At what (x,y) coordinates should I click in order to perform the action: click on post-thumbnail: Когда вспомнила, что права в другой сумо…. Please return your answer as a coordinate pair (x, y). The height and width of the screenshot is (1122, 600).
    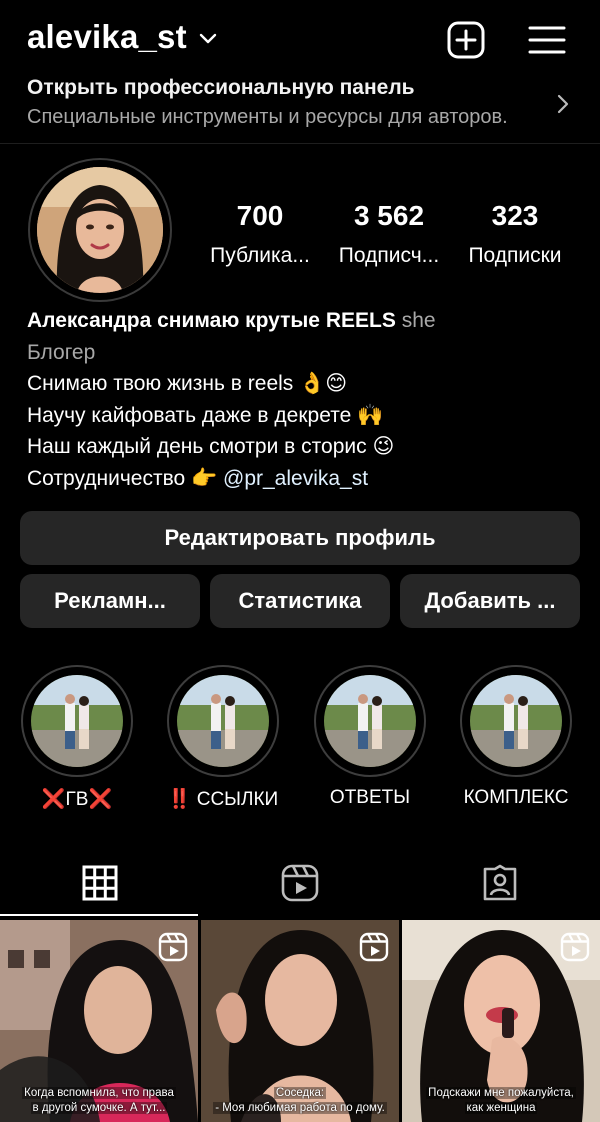
    Looking at the image, I should click on (99, 1021).